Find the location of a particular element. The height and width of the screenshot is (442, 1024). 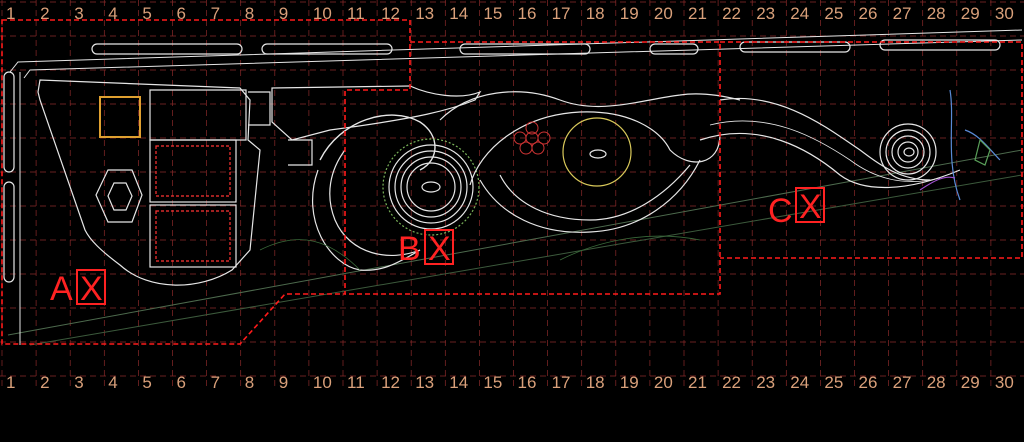

grid-number-top: 19 is located at coordinates (629, 13).